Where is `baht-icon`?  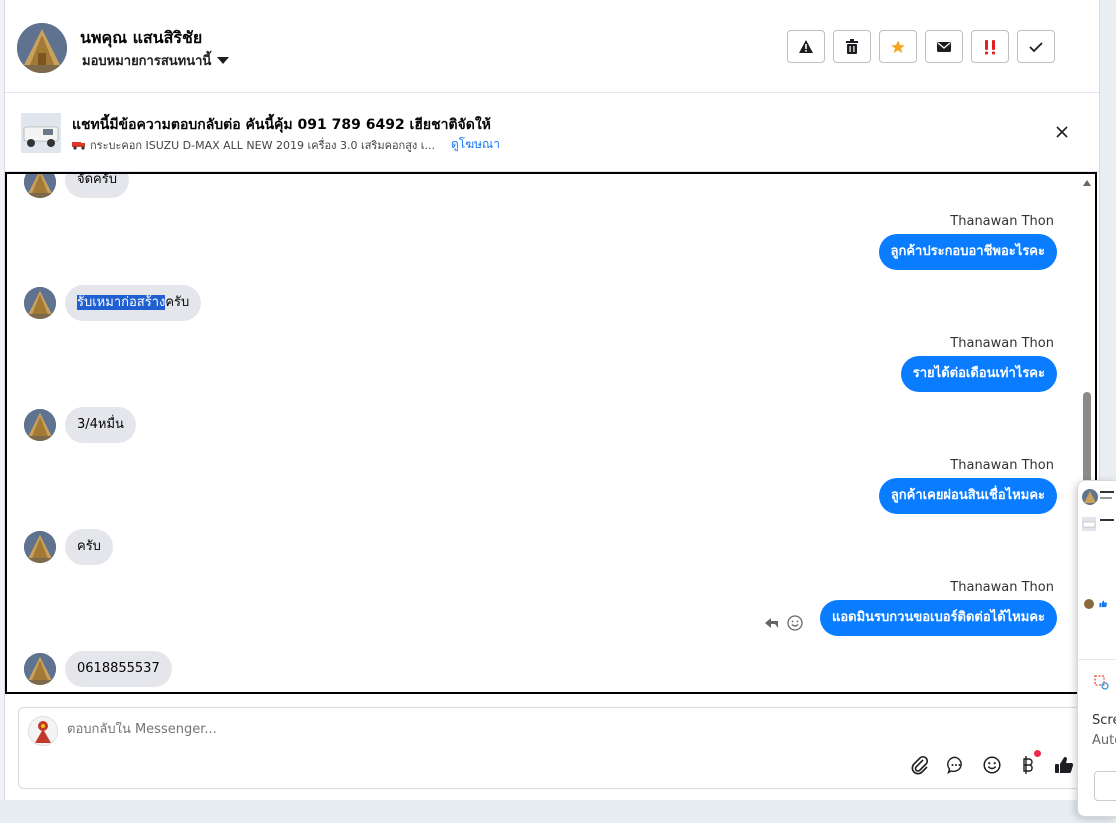 baht-icon is located at coordinates (1028, 765).